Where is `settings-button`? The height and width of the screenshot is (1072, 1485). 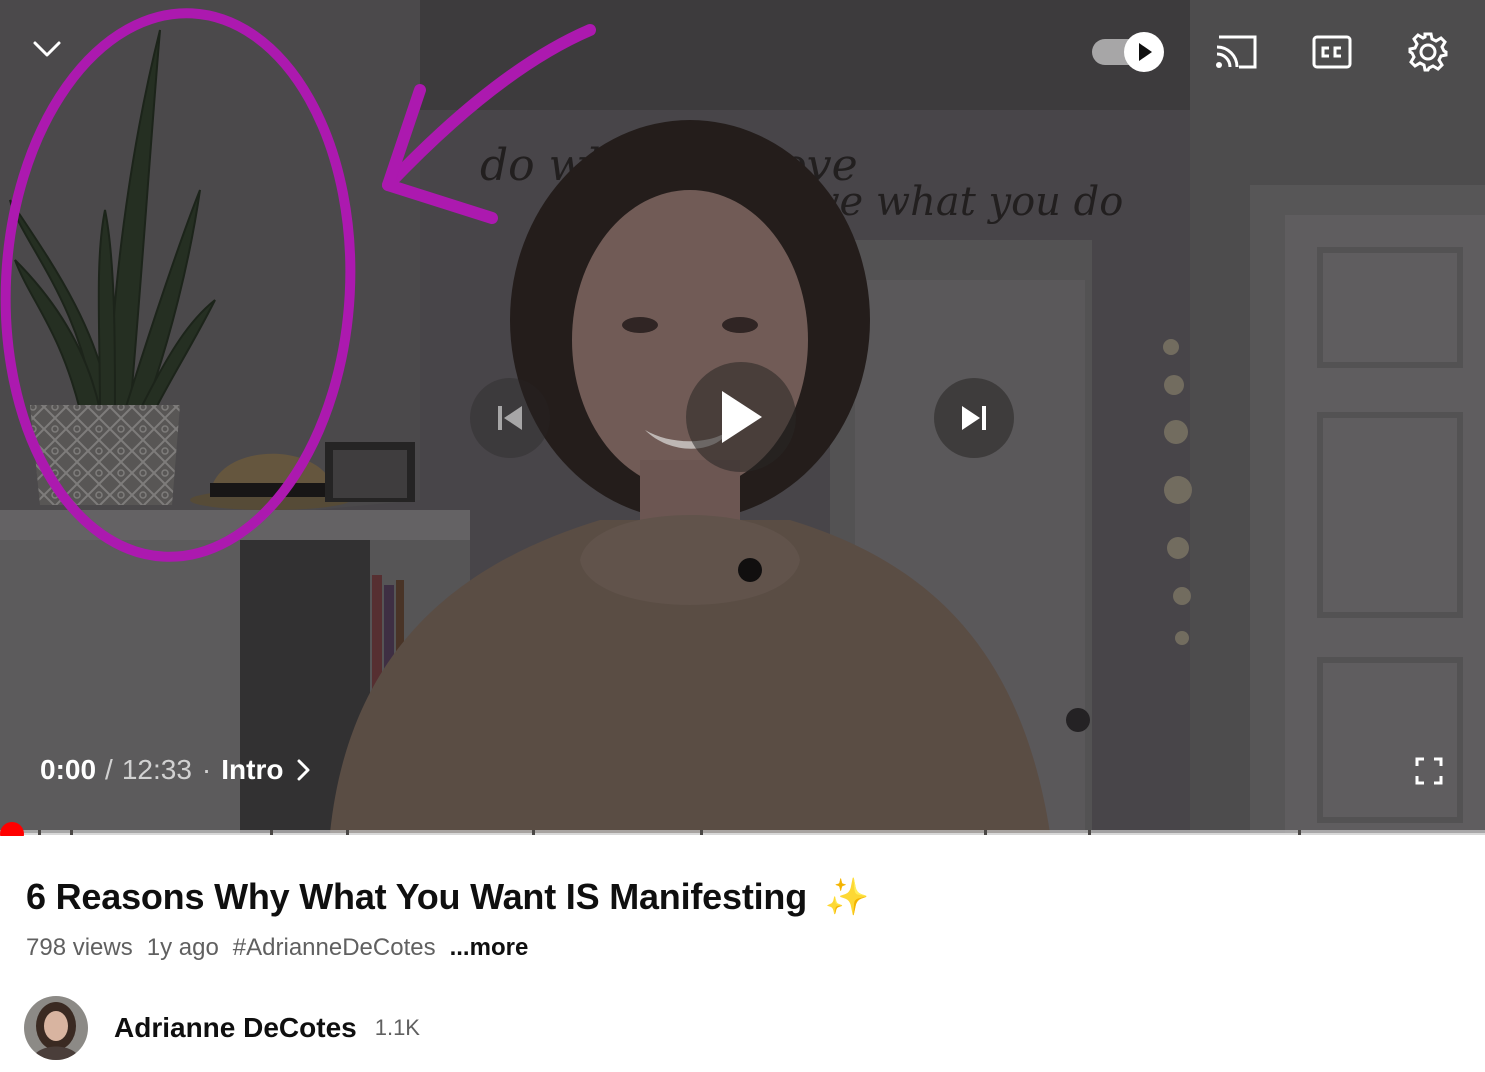
settings-button is located at coordinates (1428, 52).